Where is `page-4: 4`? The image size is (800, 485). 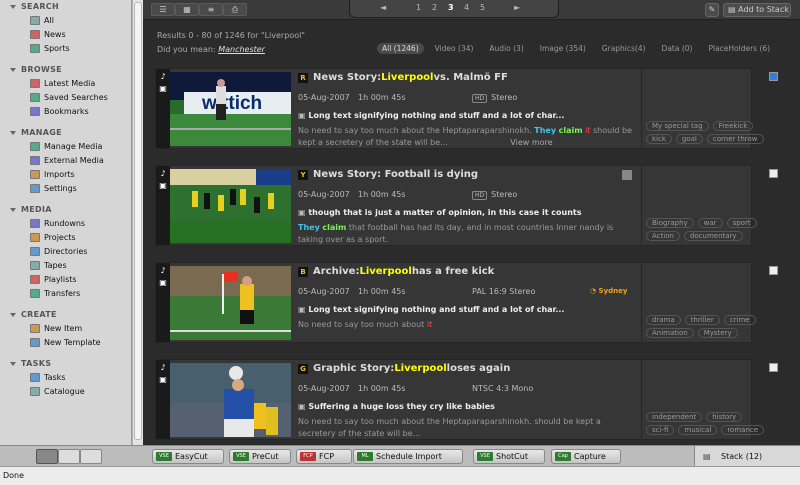 page-4: 4 is located at coordinates (466, 7).